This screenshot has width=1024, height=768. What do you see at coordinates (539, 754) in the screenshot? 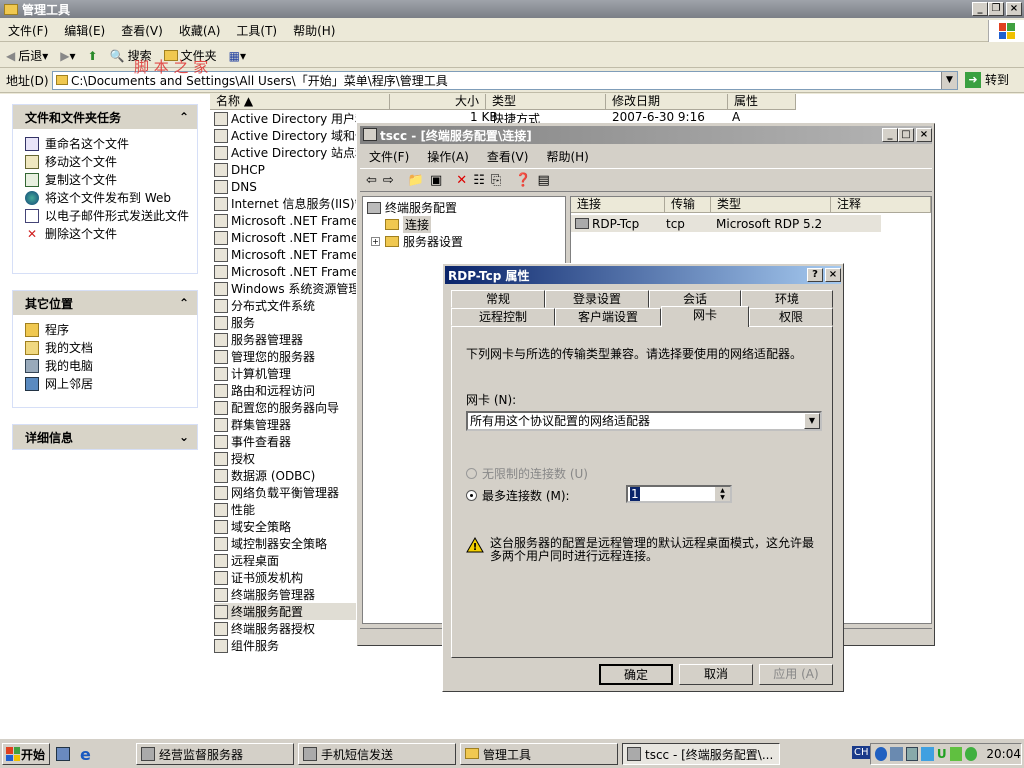
I see `taskbar-item-2: 管理工具` at bounding box center [539, 754].